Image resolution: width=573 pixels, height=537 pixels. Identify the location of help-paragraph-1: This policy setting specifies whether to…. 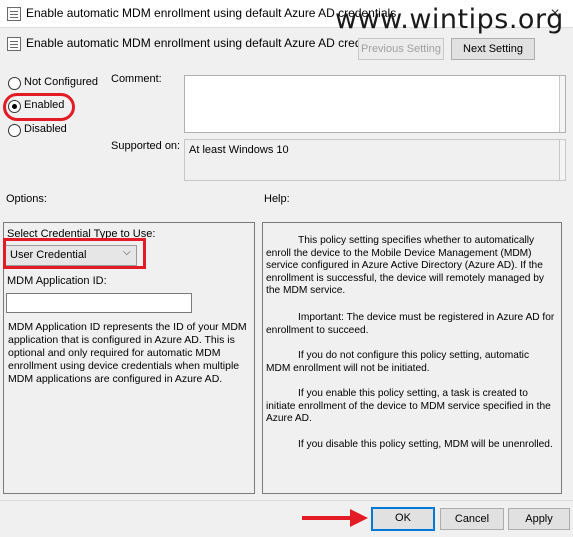
(405, 266).